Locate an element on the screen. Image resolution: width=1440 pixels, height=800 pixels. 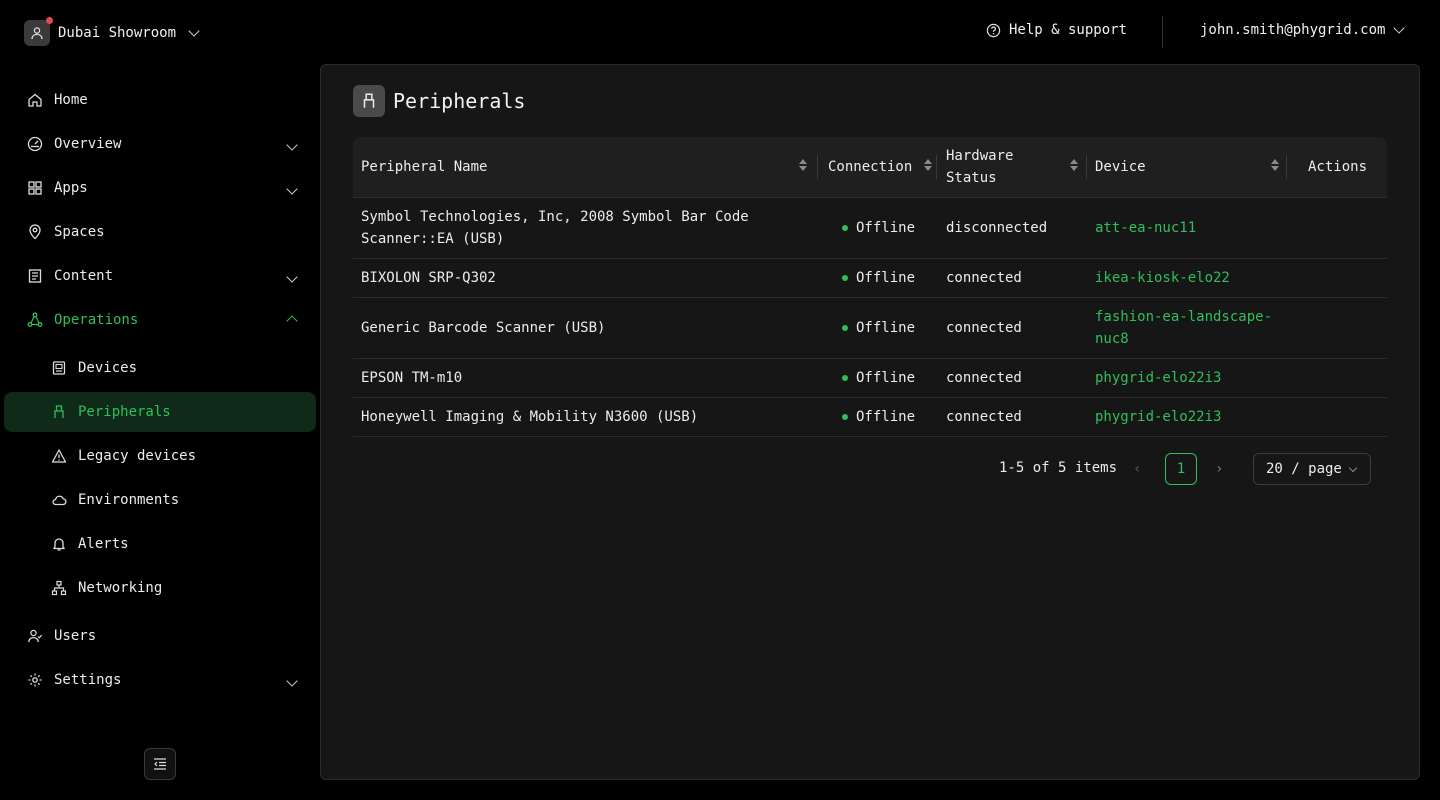
sidebar-item-environments: Environments is located at coordinates (160, 500).